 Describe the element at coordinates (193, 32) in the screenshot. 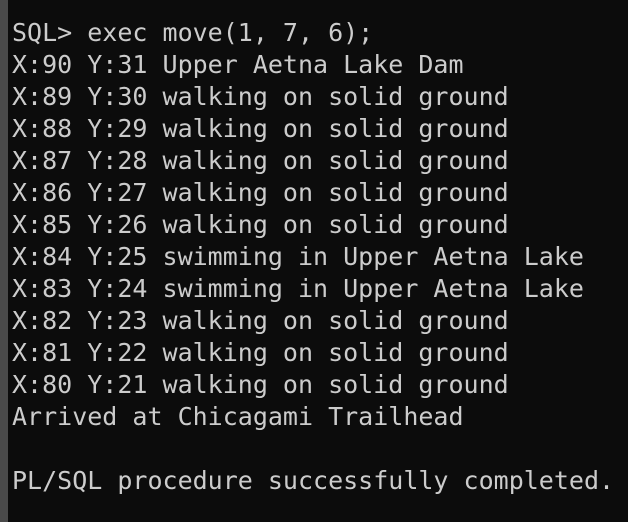

I see `command-line: SQL> exec move(1, 7, 6);` at that location.